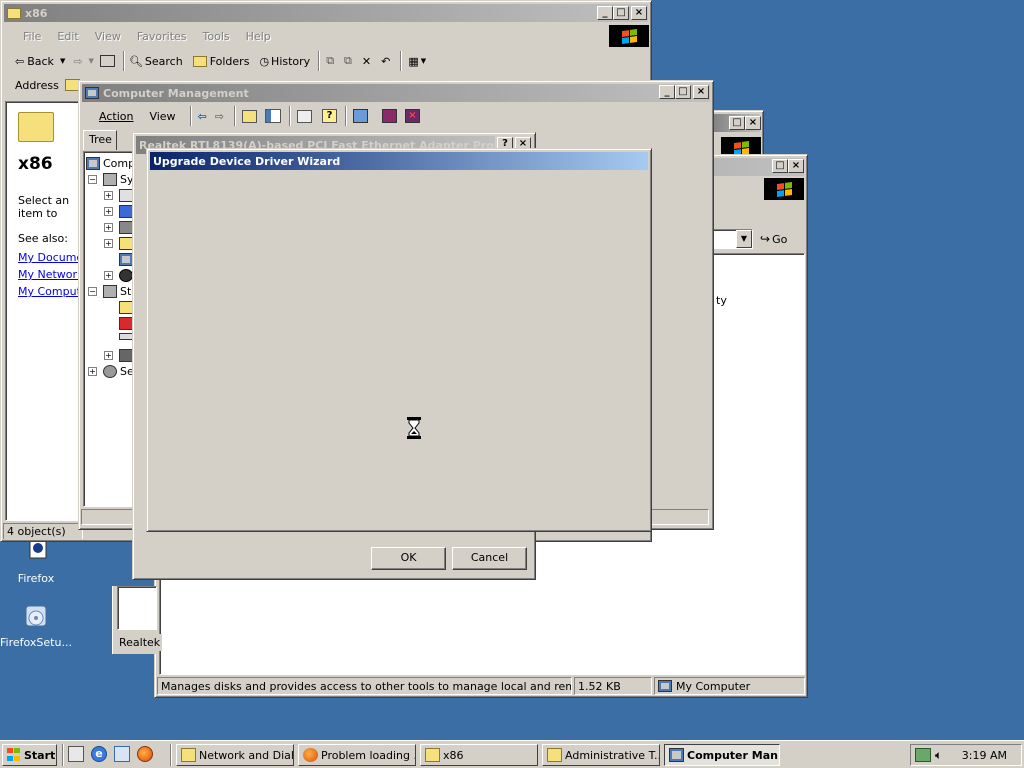 This screenshot has height=768, width=1024. I want to click on desktop-icon-firefox: Firefox, so click(36, 560).